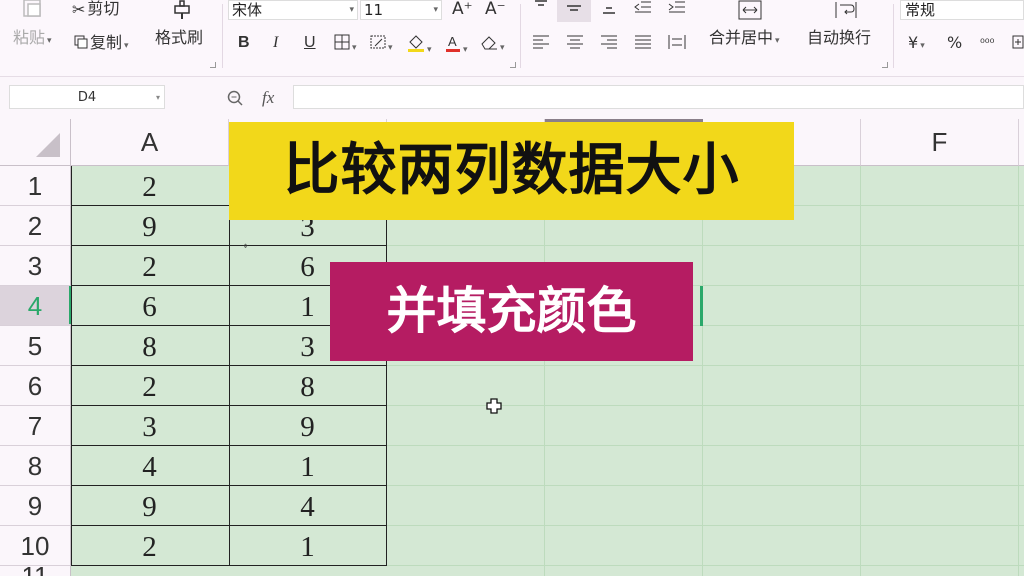  Describe the element at coordinates (1021, 142) in the screenshot. I see `column-header-g` at that location.